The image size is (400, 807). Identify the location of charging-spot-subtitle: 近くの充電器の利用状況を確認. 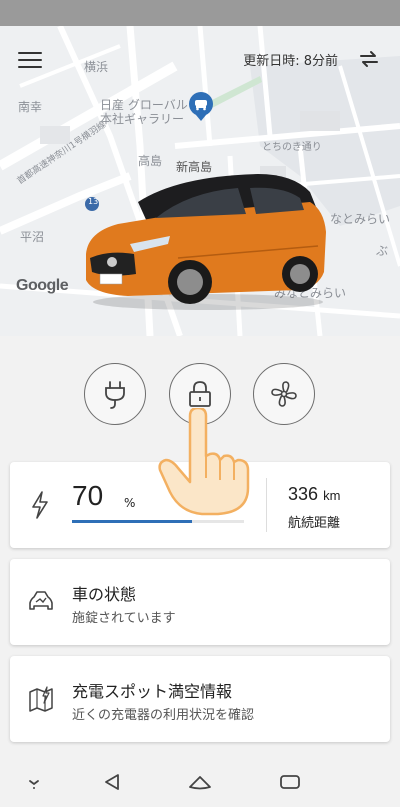
(163, 715).